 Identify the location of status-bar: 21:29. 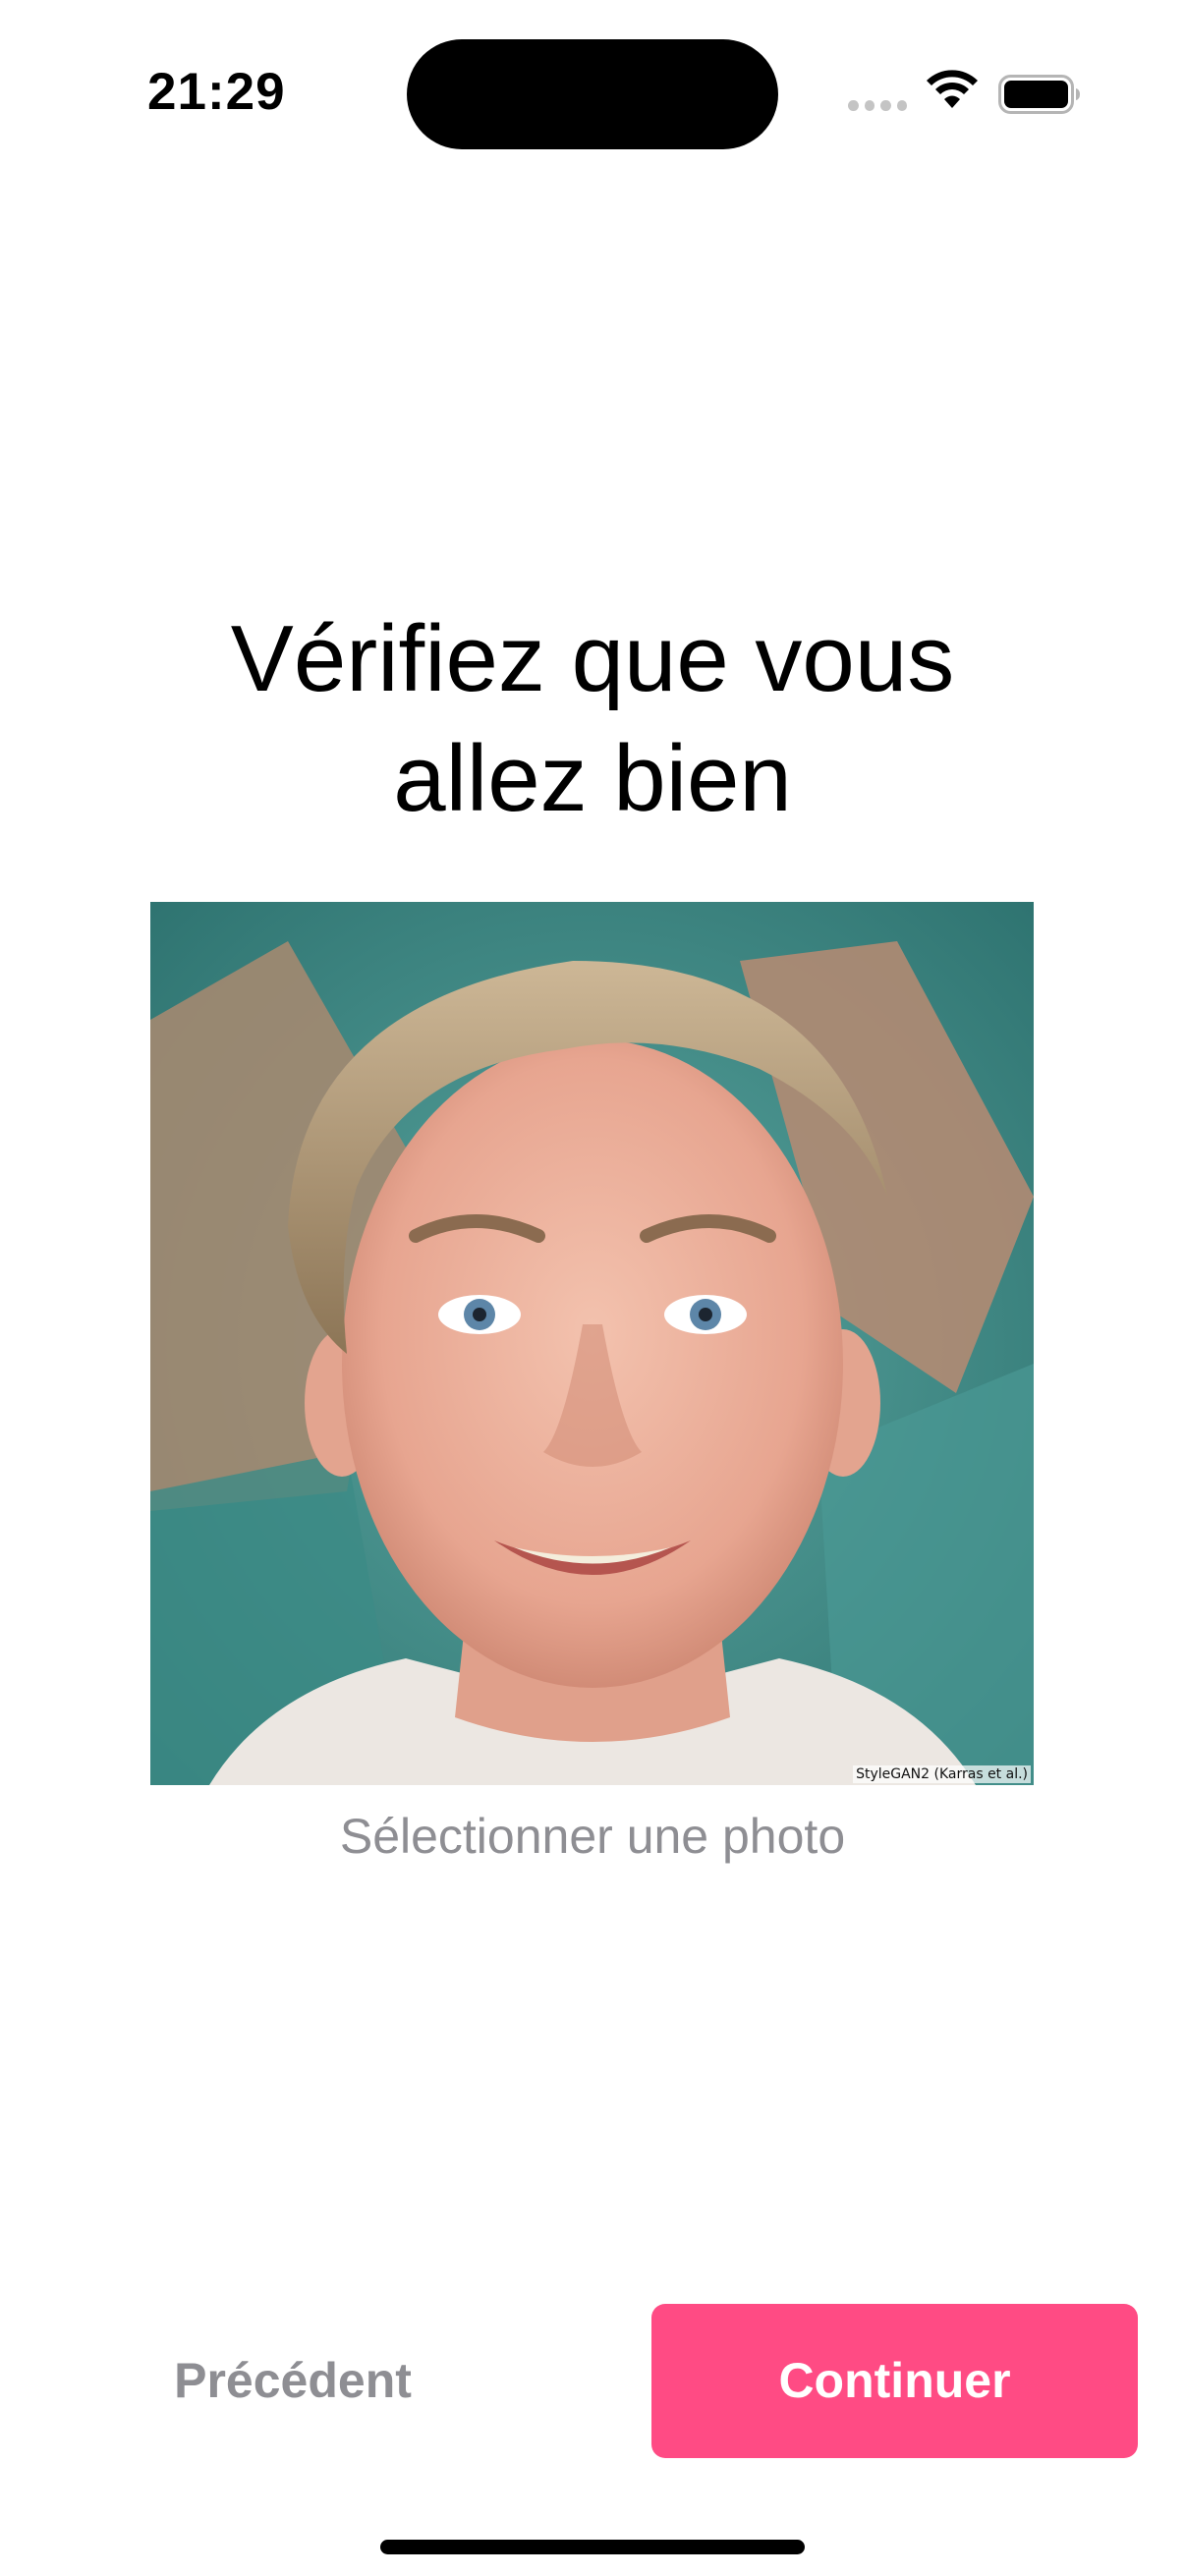
(592, 98).